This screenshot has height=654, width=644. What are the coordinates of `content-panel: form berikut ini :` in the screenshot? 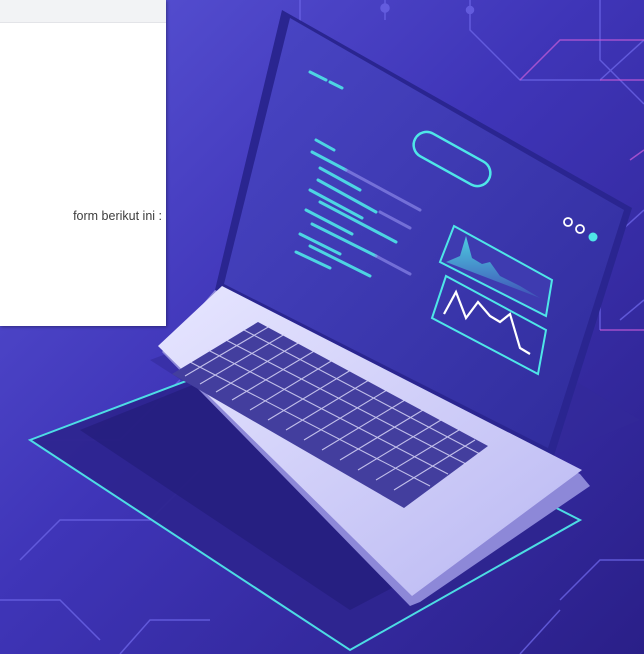 It's located at (83, 163).